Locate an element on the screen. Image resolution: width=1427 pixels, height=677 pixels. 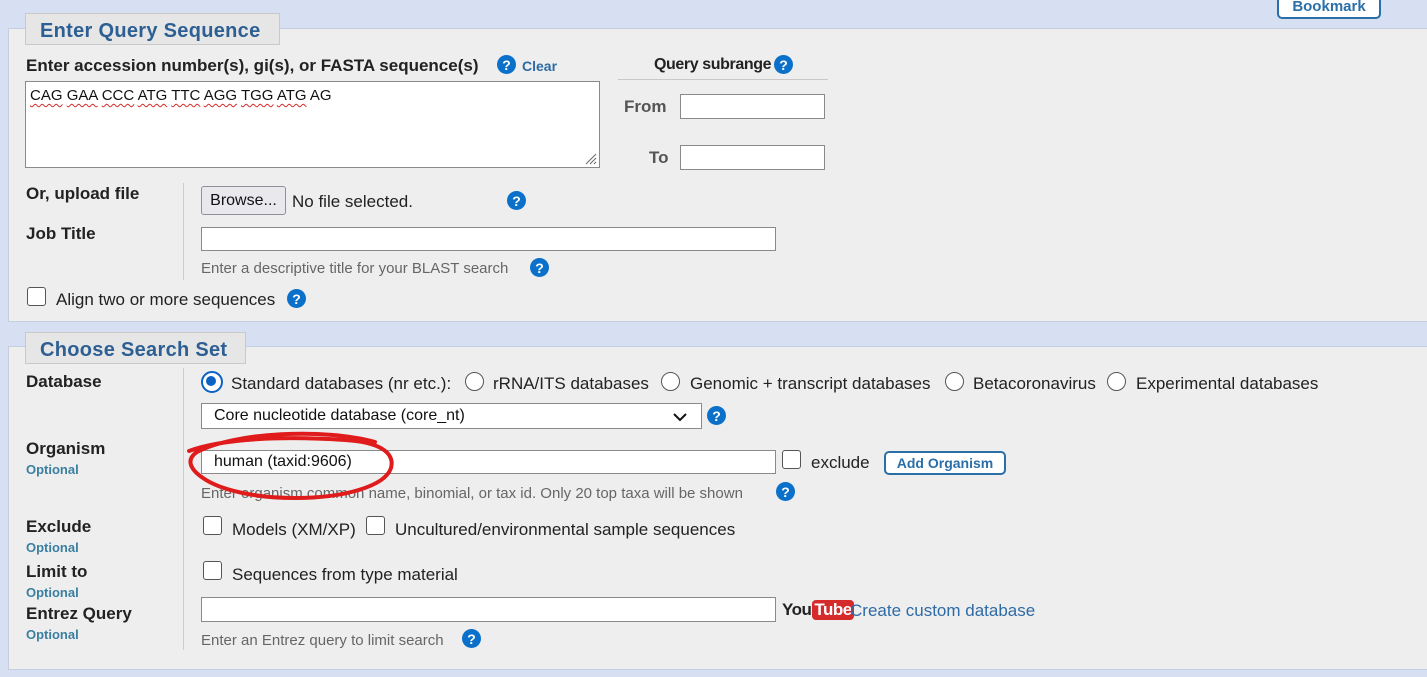
entrez-help-icon: ? is located at coordinates (471, 638).